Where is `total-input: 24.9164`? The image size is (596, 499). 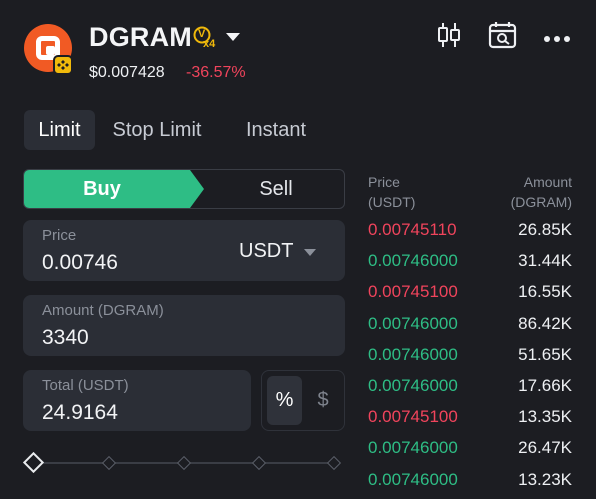
total-input: 24.9164 is located at coordinates (80, 413).